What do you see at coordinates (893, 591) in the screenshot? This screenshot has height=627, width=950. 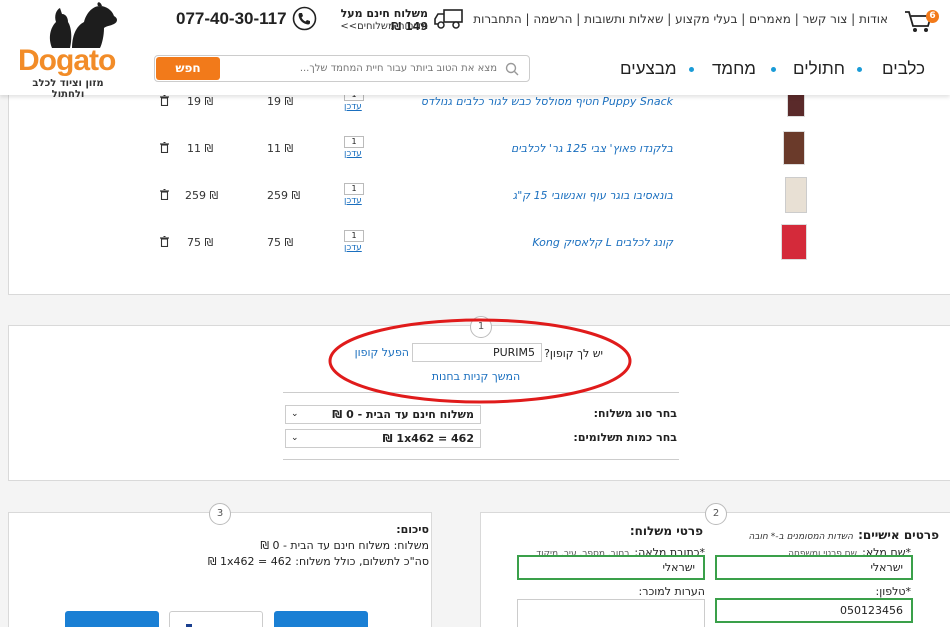 I see `phone-label: *טלפון:` at bounding box center [893, 591].